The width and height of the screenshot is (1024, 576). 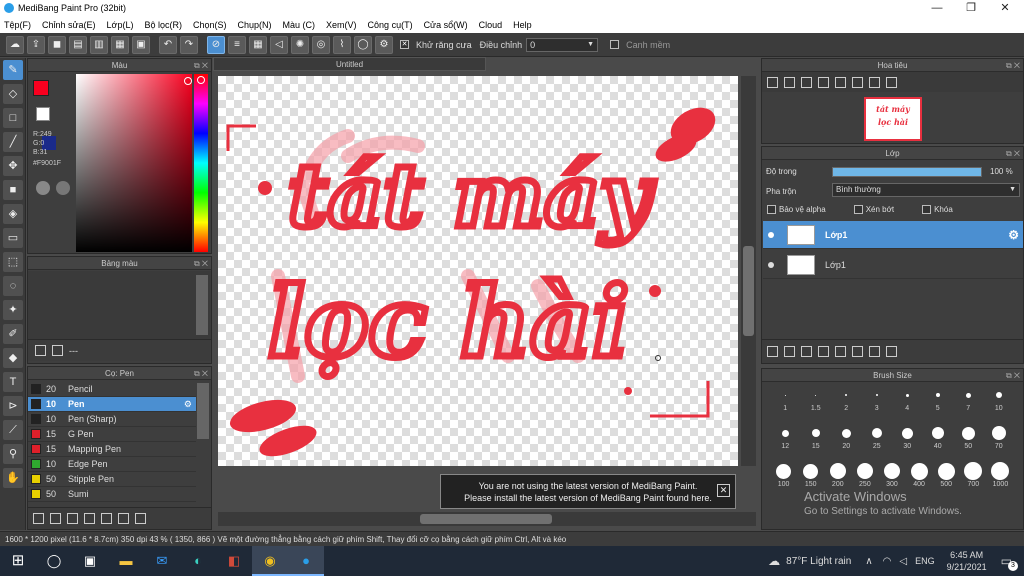 What do you see at coordinates (112, 404) in the screenshot?
I see `brush-item: 10 Pen ⚙` at bounding box center [112, 404].